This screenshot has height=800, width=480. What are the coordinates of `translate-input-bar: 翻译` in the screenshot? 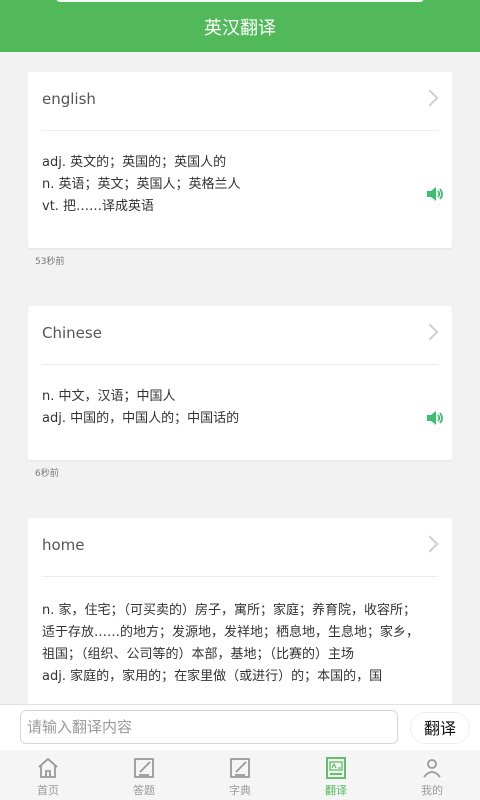 It's located at (240, 727).